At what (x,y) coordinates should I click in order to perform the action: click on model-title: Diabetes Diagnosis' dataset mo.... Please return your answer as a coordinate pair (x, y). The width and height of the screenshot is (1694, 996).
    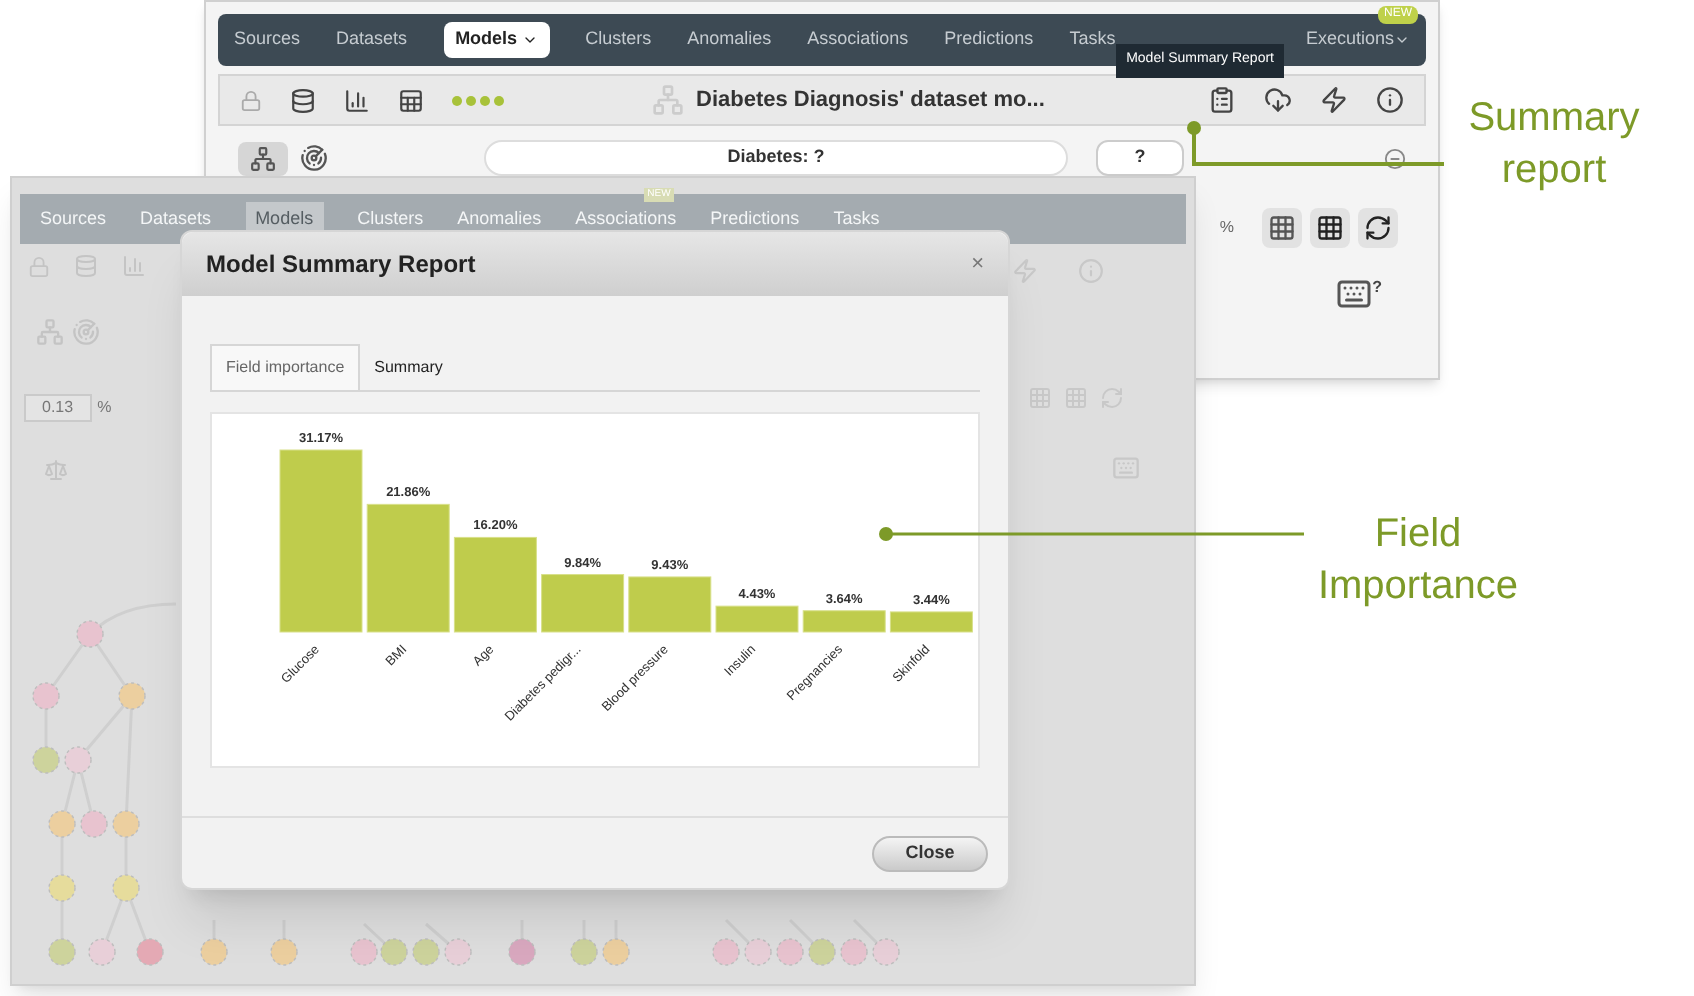
    Looking at the image, I should click on (870, 100).